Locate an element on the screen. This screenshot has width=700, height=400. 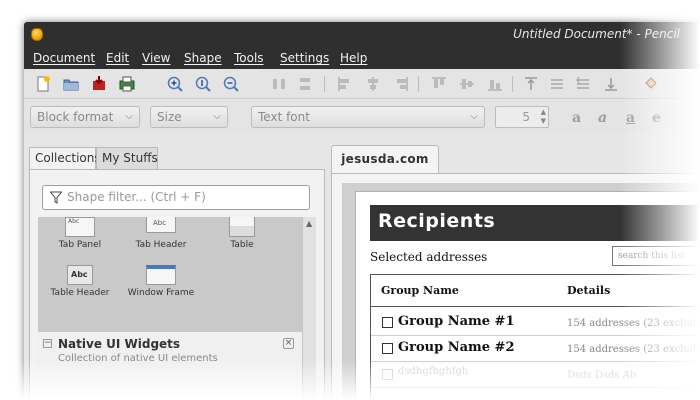
shape-label: Window Frame is located at coordinates (161, 293).